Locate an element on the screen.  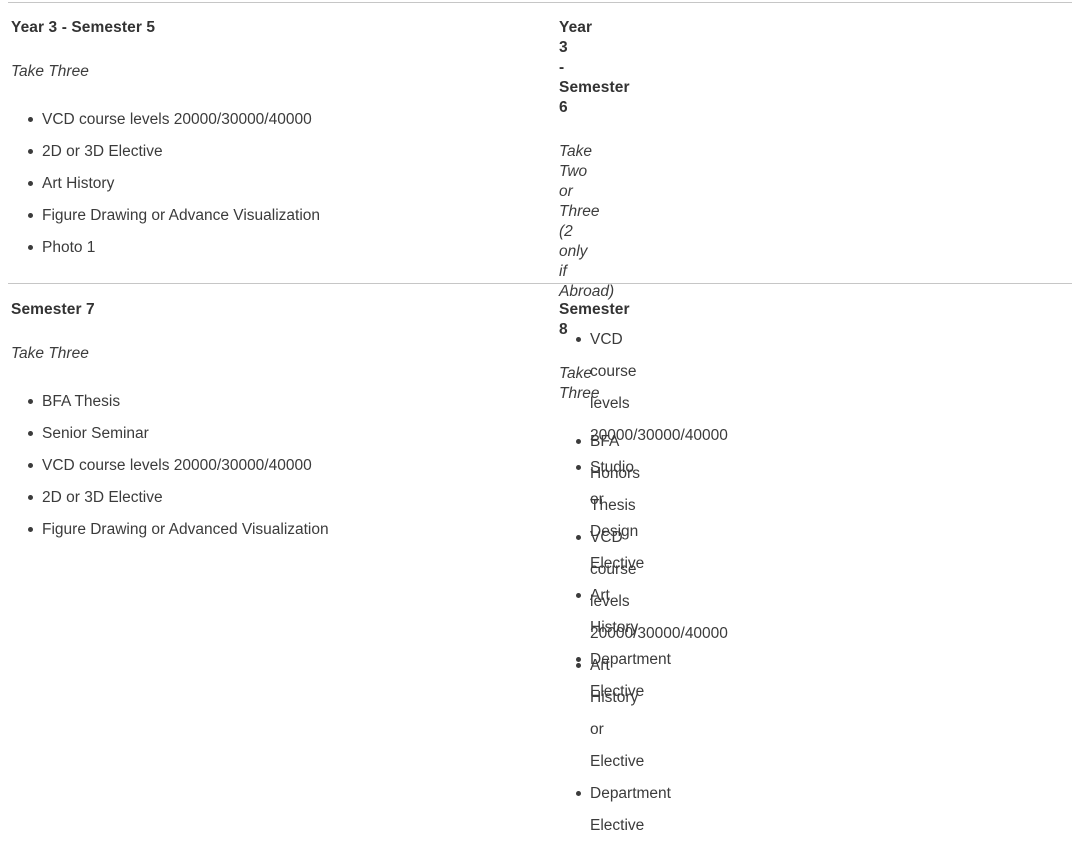
course-list-item: Art History or Elective is located at coordinates (601, 714).